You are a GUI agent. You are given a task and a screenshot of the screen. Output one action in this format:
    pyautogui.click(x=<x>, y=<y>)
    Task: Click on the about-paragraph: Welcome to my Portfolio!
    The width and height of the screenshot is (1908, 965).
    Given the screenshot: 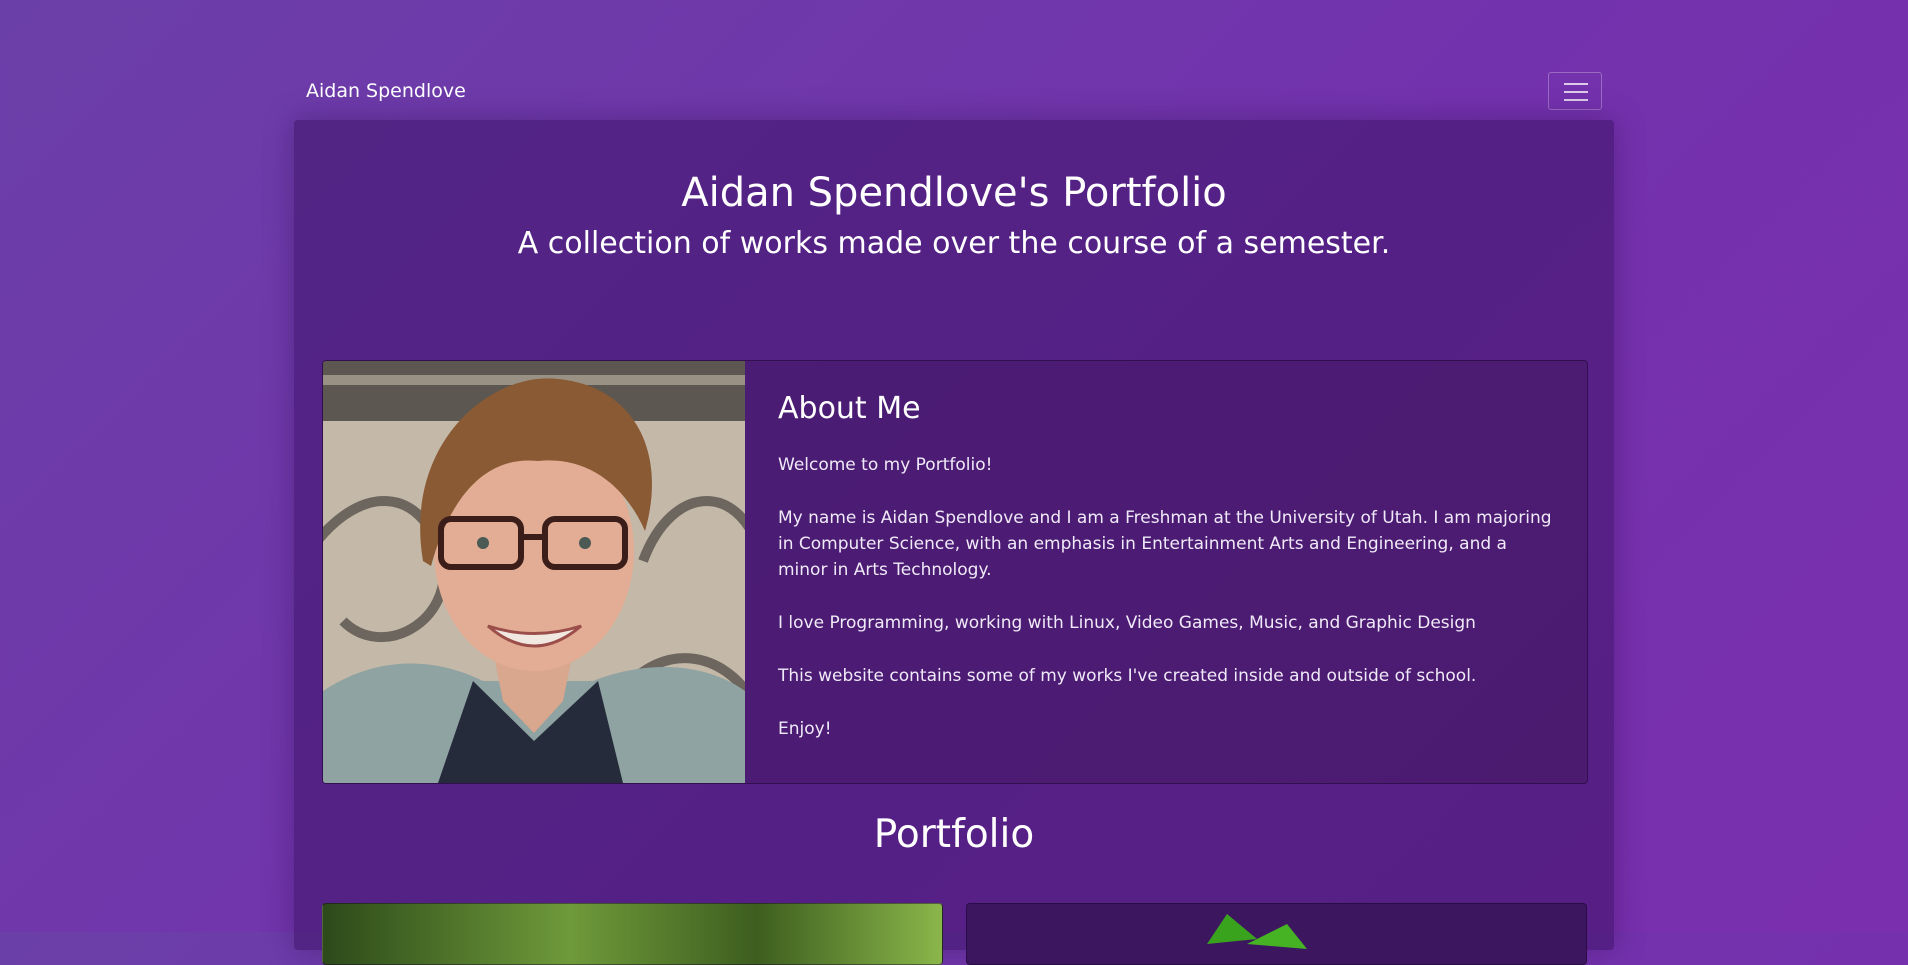 What is the action you would take?
    pyautogui.click(x=885, y=465)
    